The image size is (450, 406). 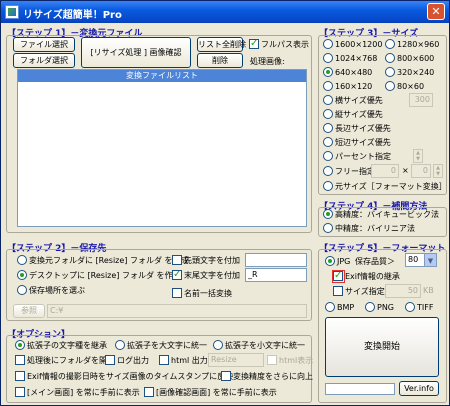 I want to click on precision-checkbox: 変換精度をさらに向上, so click(x=267, y=376).